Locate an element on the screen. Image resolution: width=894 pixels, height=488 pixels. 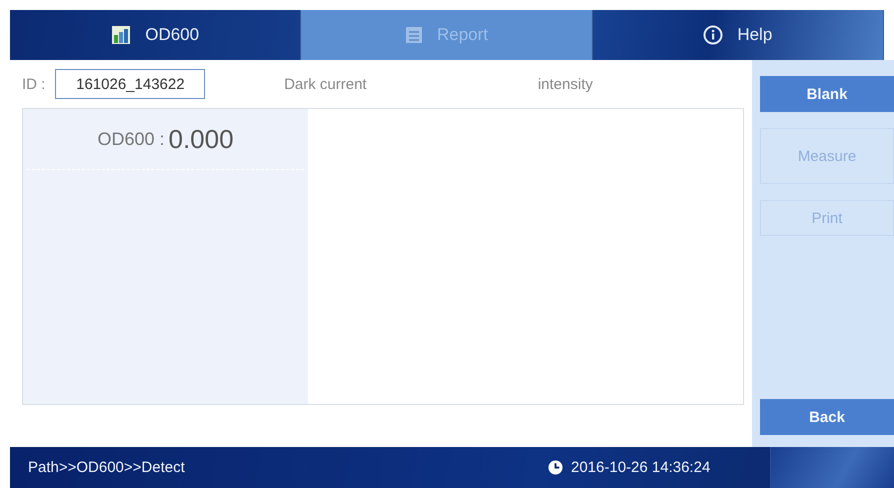
reading-value: 0.000 is located at coordinates (201, 139).